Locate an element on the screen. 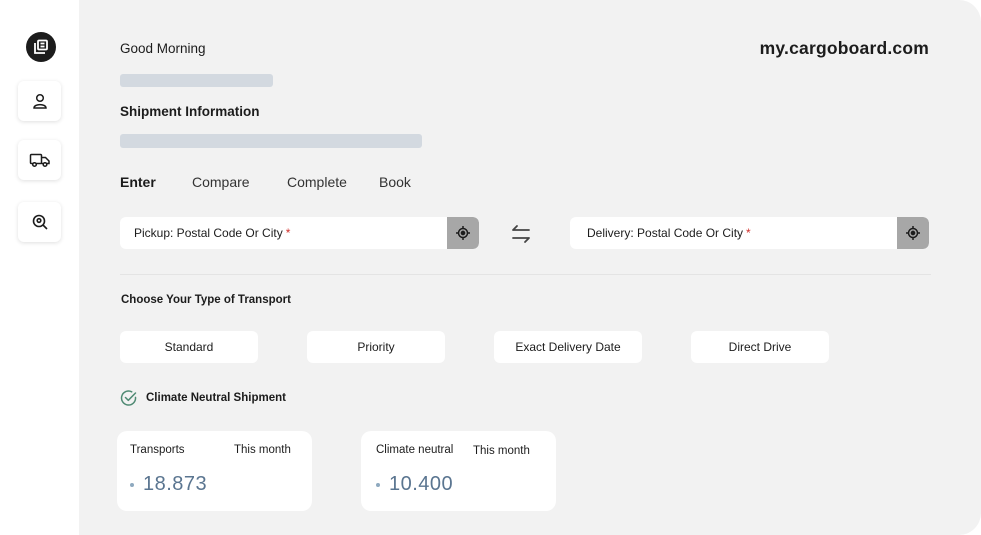 The width and height of the screenshot is (981, 535). stat-value: 18.873 is located at coordinates (168, 484).